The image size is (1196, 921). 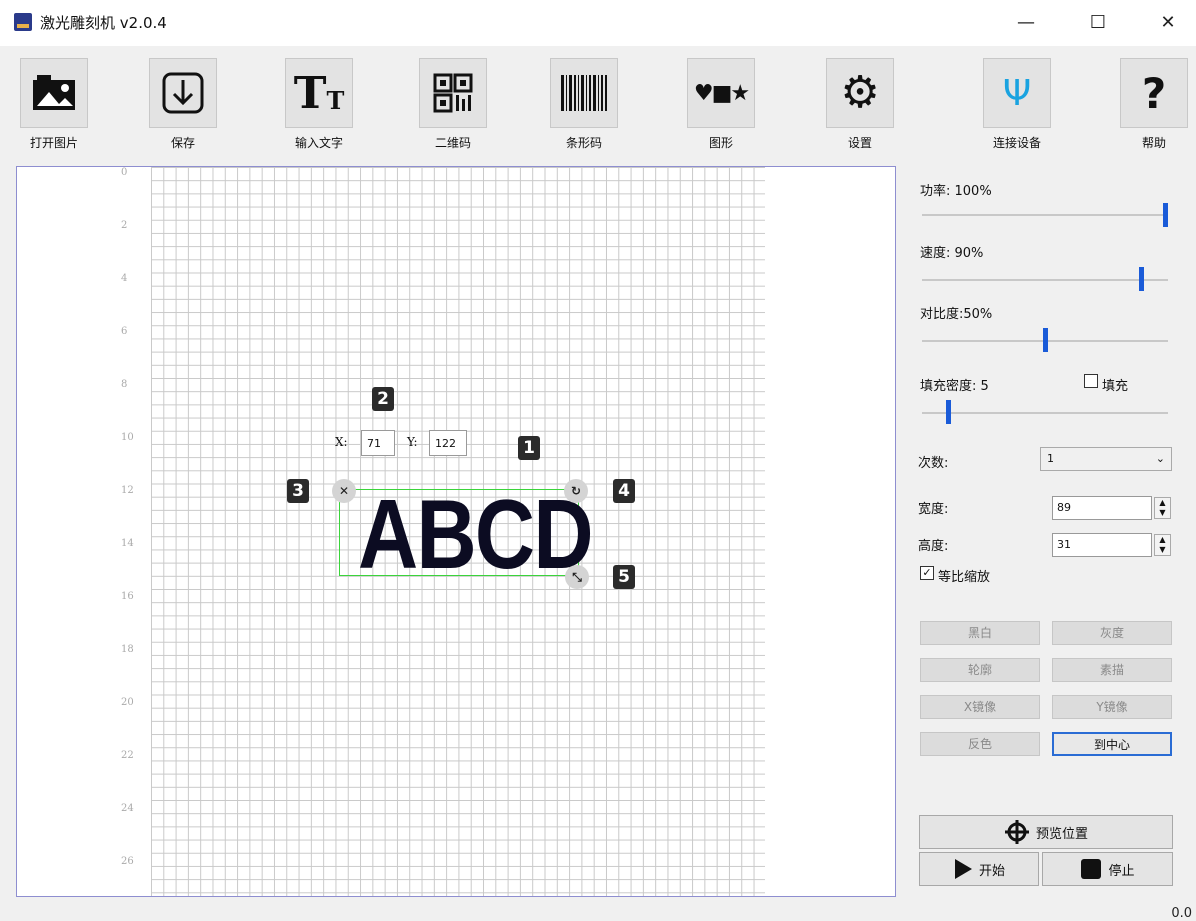 I want to click on open-image-button: 打开图片, so click(x=54, y=104).